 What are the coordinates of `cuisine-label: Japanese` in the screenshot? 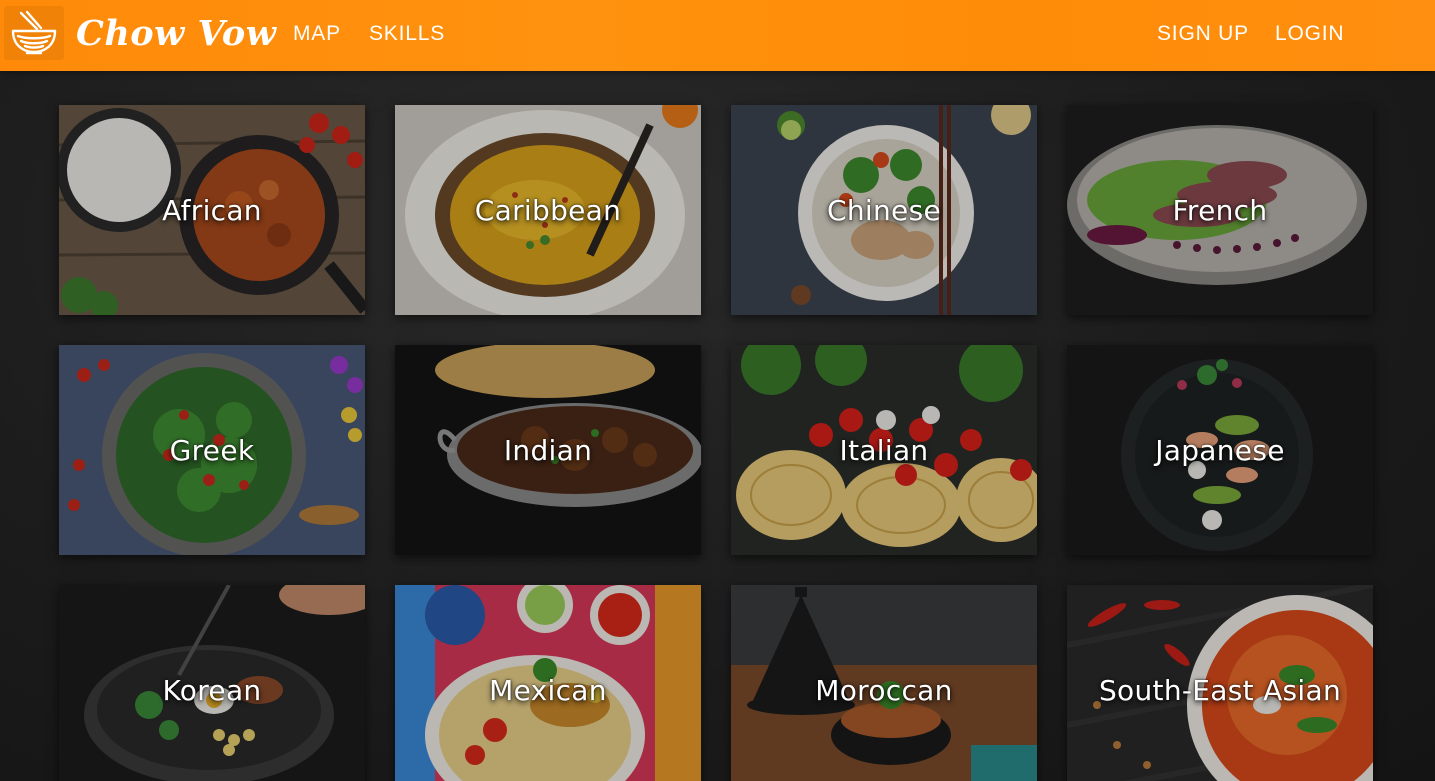 It's located at (1220, 450).